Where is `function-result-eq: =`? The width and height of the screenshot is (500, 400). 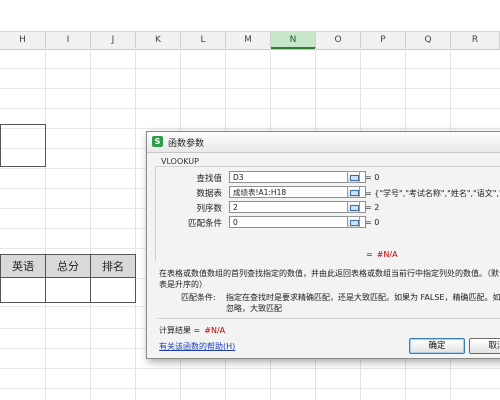 function-result-eq: = is located at coordinates (369, 254).